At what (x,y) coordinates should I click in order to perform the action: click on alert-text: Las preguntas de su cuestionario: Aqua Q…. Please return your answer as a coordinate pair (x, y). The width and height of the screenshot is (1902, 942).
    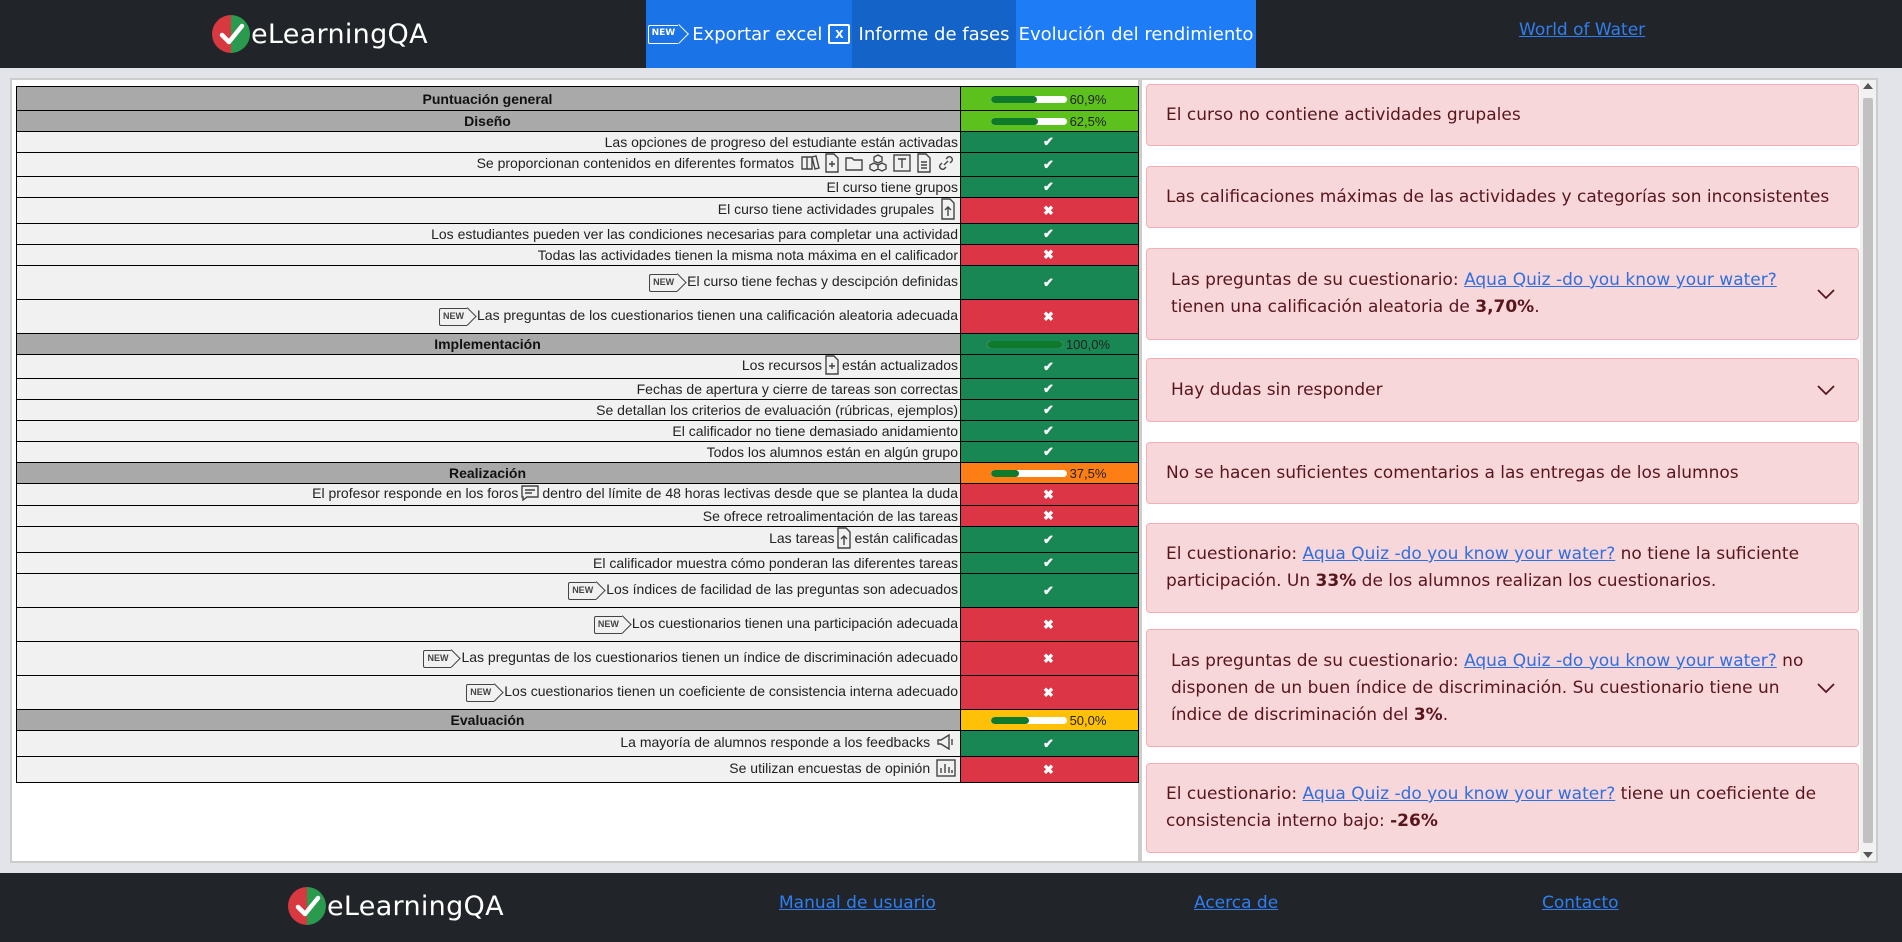
    Looking at the image, I should click on (1474, 293).